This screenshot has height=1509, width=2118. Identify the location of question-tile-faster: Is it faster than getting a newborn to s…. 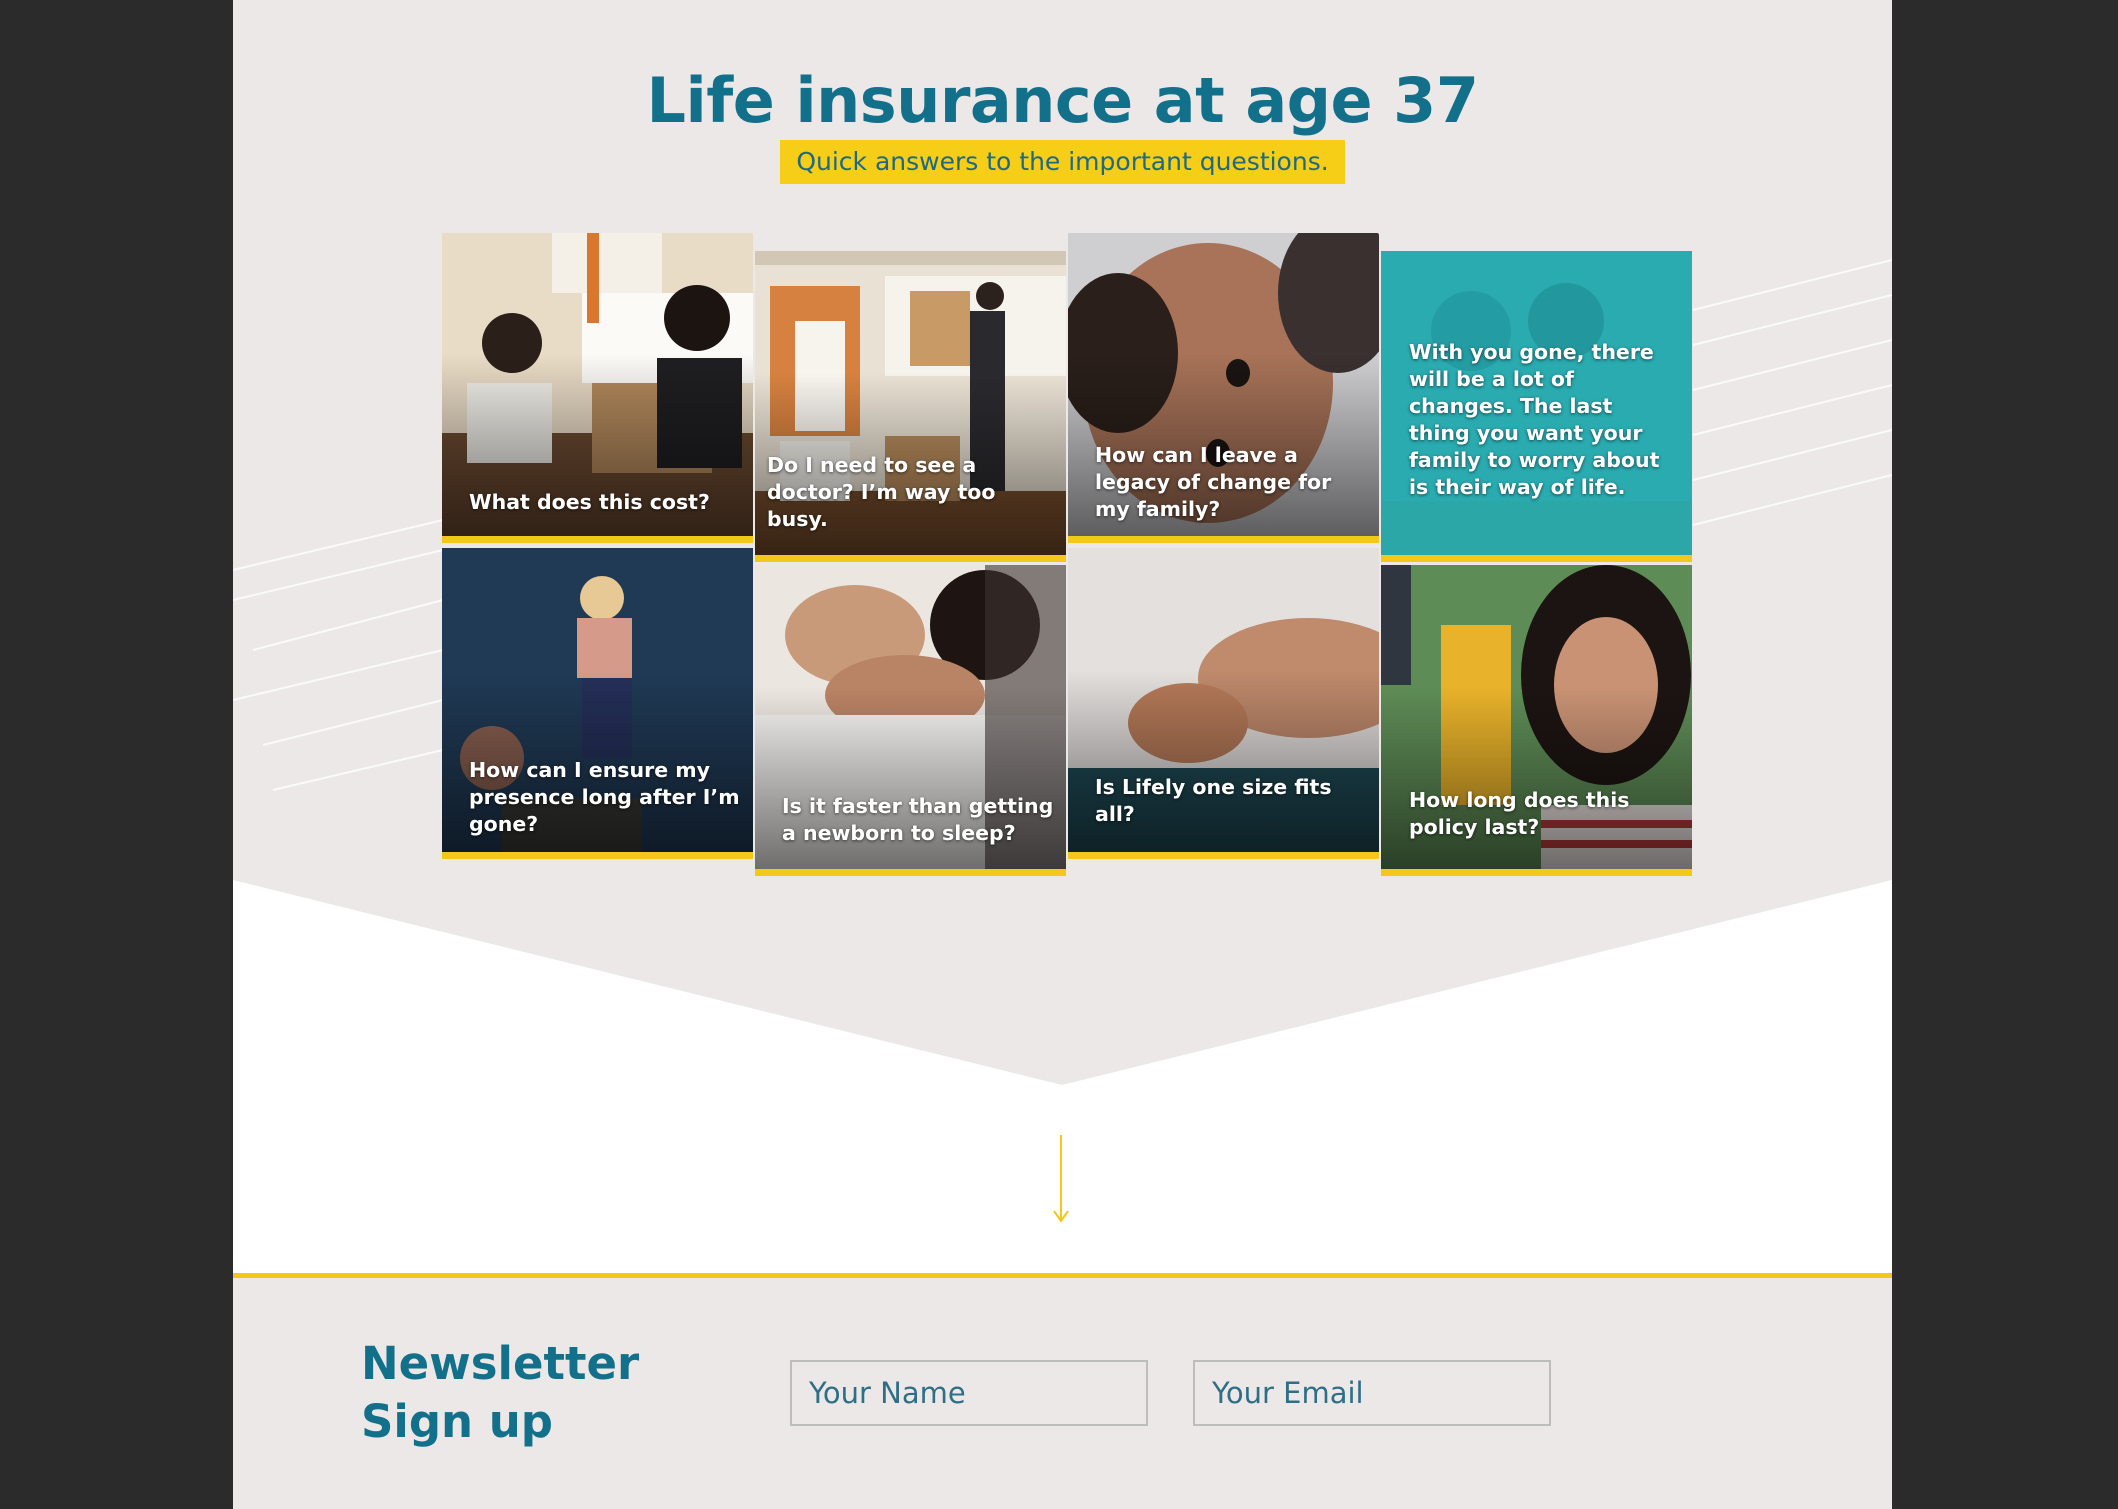
(910, 720).